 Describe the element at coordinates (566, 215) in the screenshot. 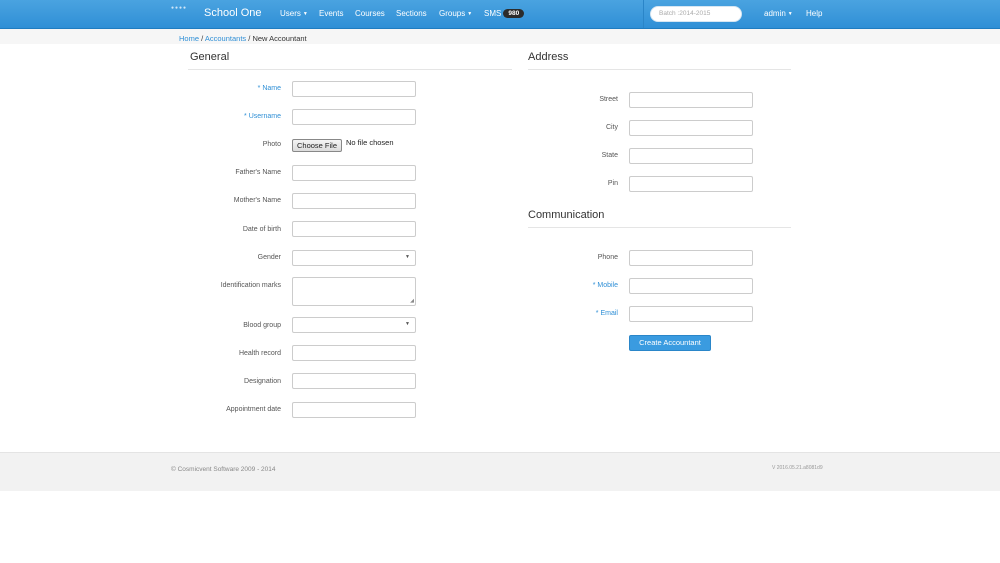

I see `communication-section-title: Communication` at that location.